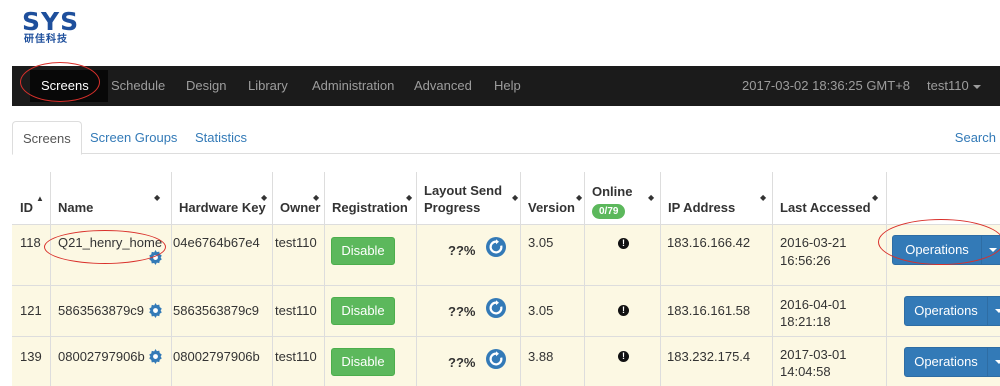 The width and height of the screenshot is (1000, 386). Describe the element at coordinates (46, 39) in the screenshot. I see `logo-subtitle: 研佳科技` at that location.